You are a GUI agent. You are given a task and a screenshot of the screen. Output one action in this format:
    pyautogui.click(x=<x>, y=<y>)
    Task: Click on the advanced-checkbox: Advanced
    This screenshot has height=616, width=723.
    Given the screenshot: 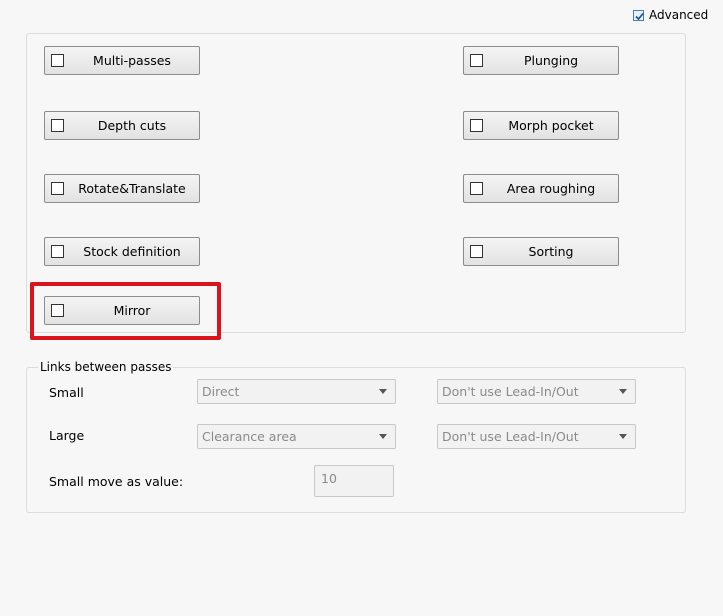 What is the action you would take?
    pyautogui.click(x=670, y=15)
    